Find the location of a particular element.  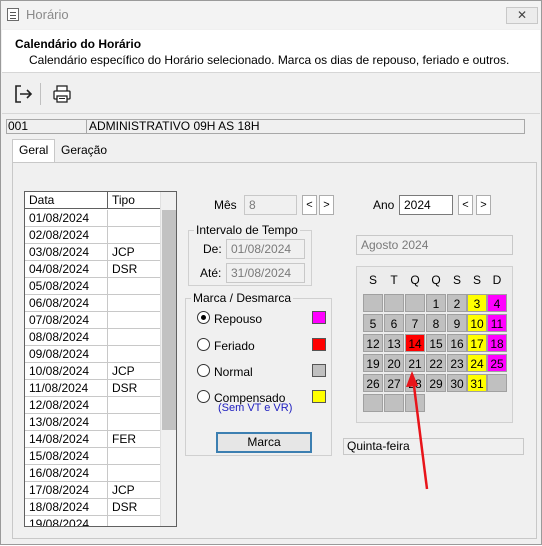

list-row: 07/08/2024 is located at coordinates (92, 320).